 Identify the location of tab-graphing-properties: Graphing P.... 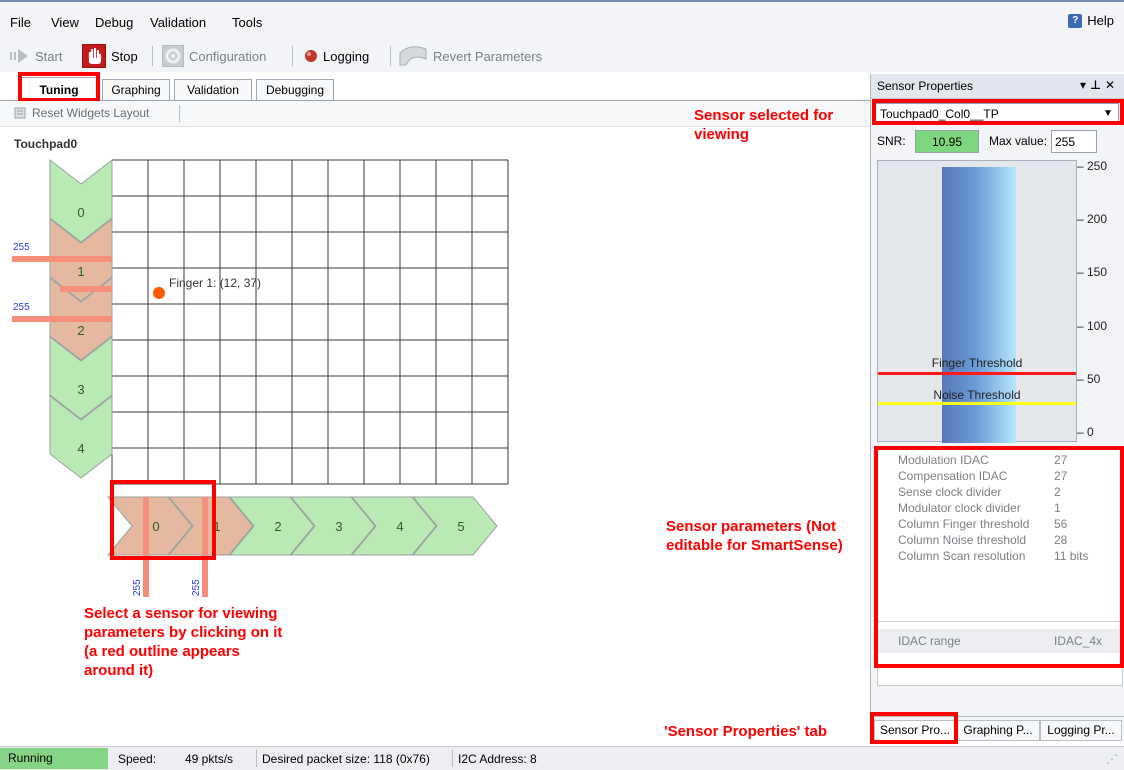
(998, 730).